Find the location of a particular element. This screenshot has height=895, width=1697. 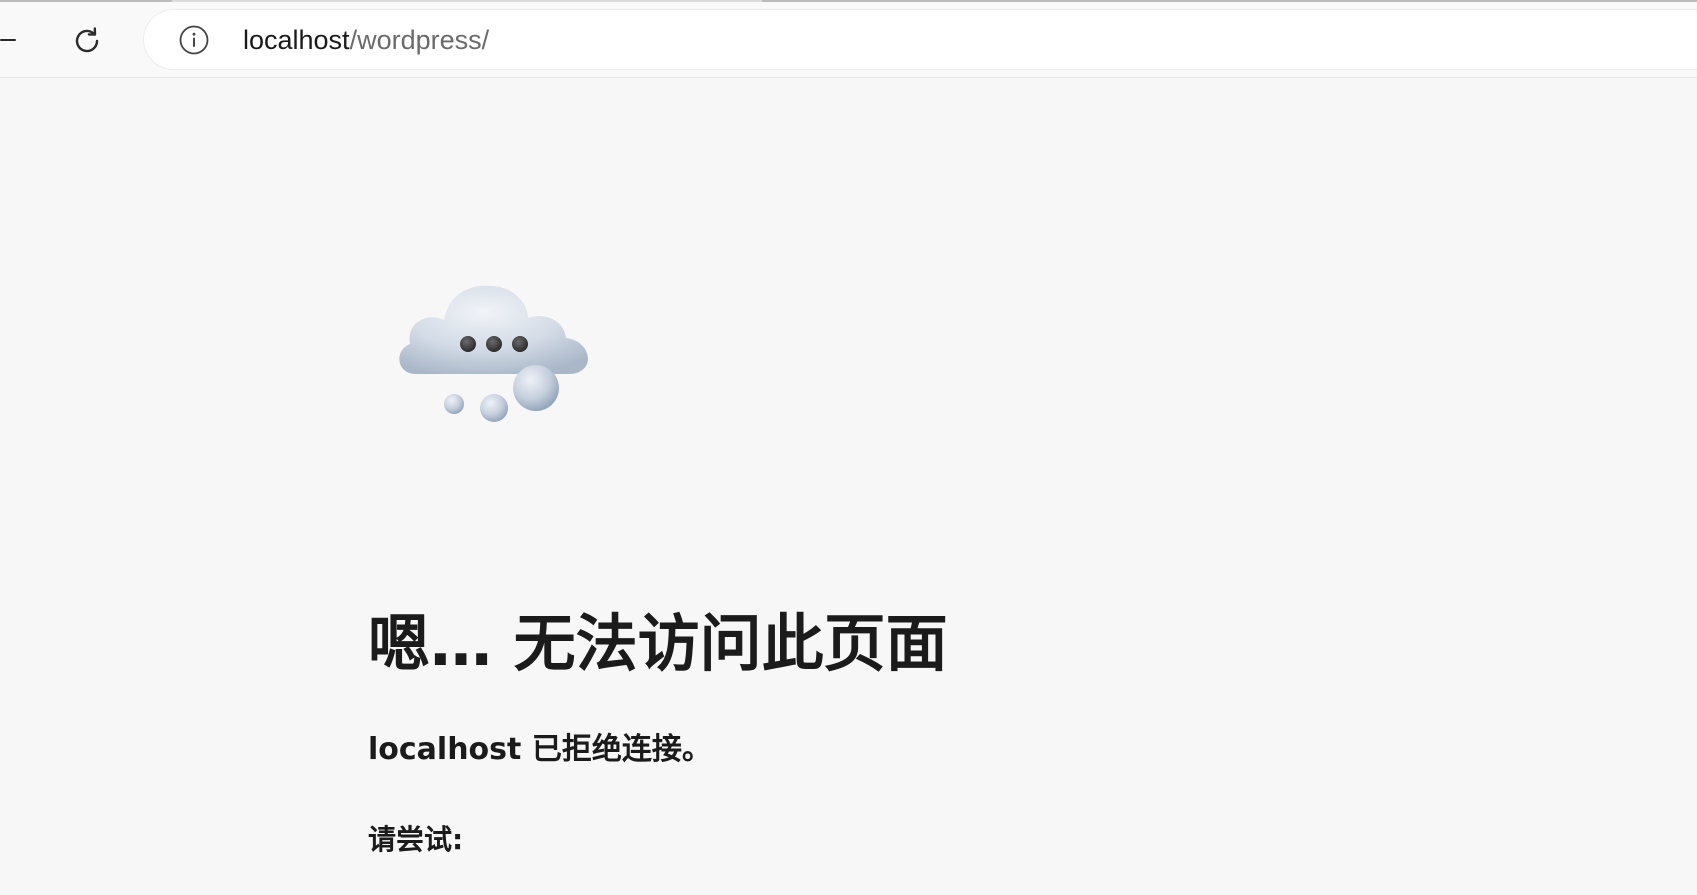

url-host: localhost is located at coordinates (296, 40).